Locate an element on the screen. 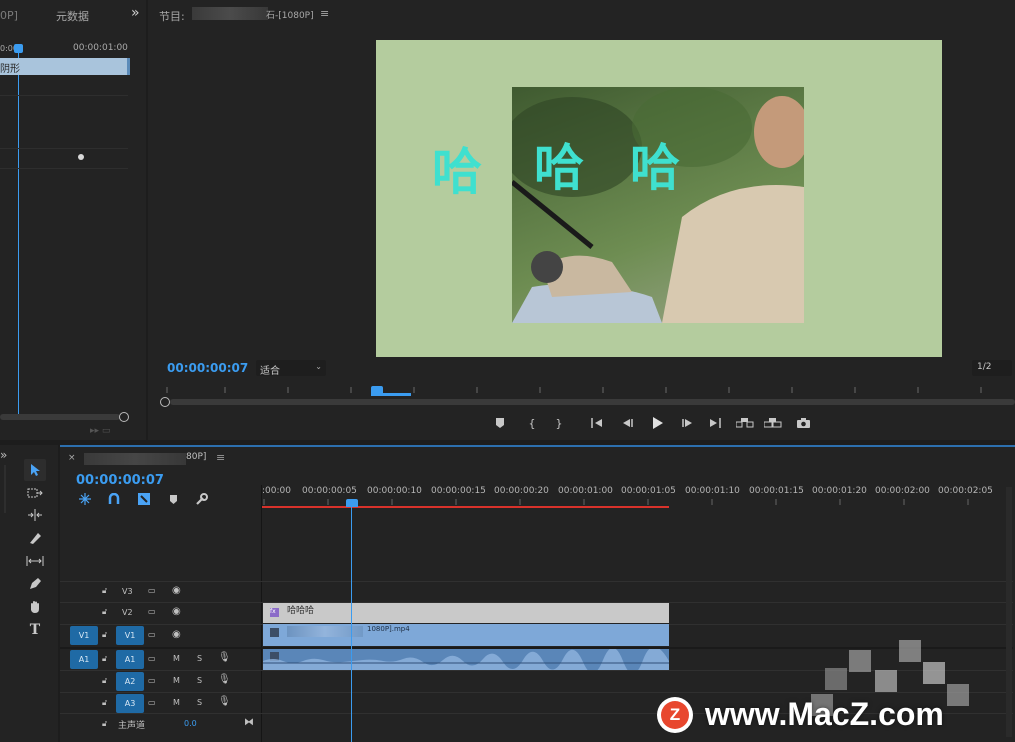 The image size is (1015, 742). video-clip-label: 1080P].mp4 is located at coordinates (388, 629).